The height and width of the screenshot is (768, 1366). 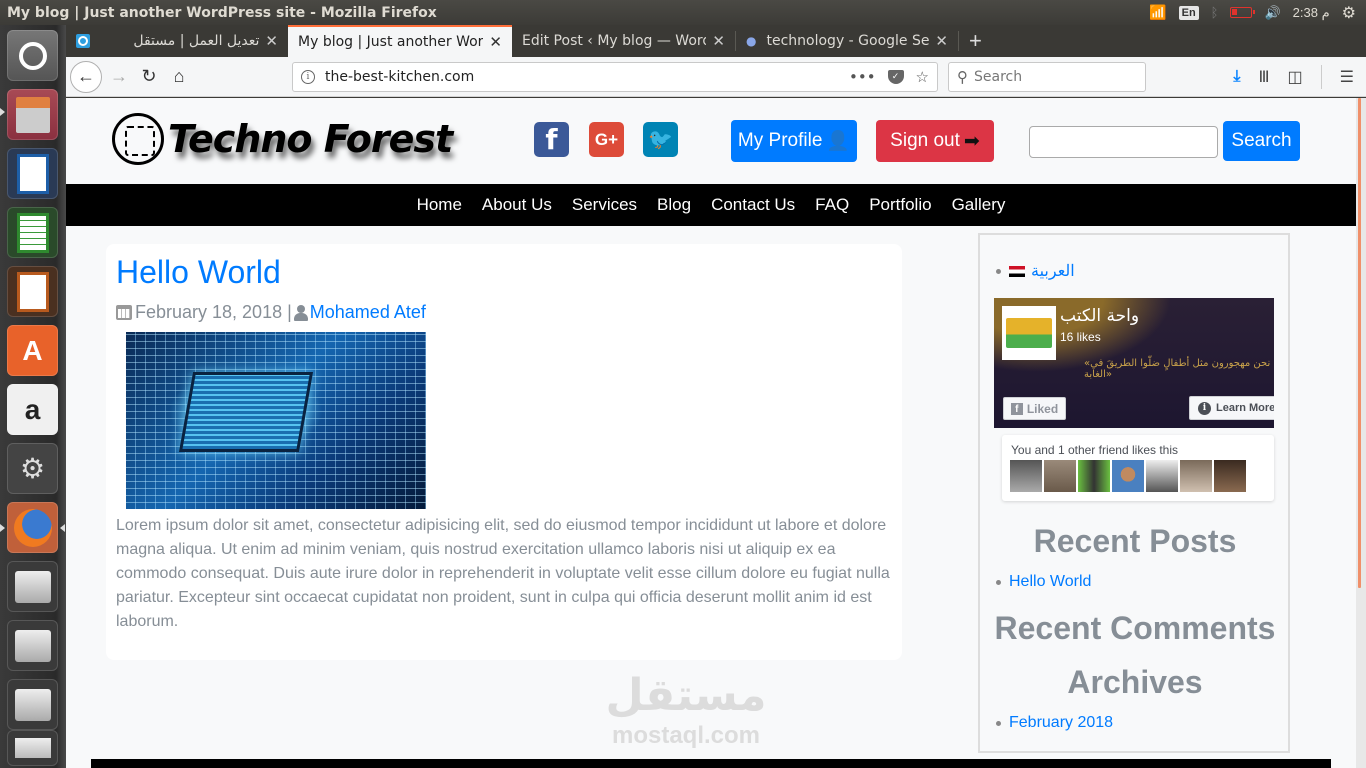 I want to click on language-switcher: العربية, so click(x=1035, y=271).